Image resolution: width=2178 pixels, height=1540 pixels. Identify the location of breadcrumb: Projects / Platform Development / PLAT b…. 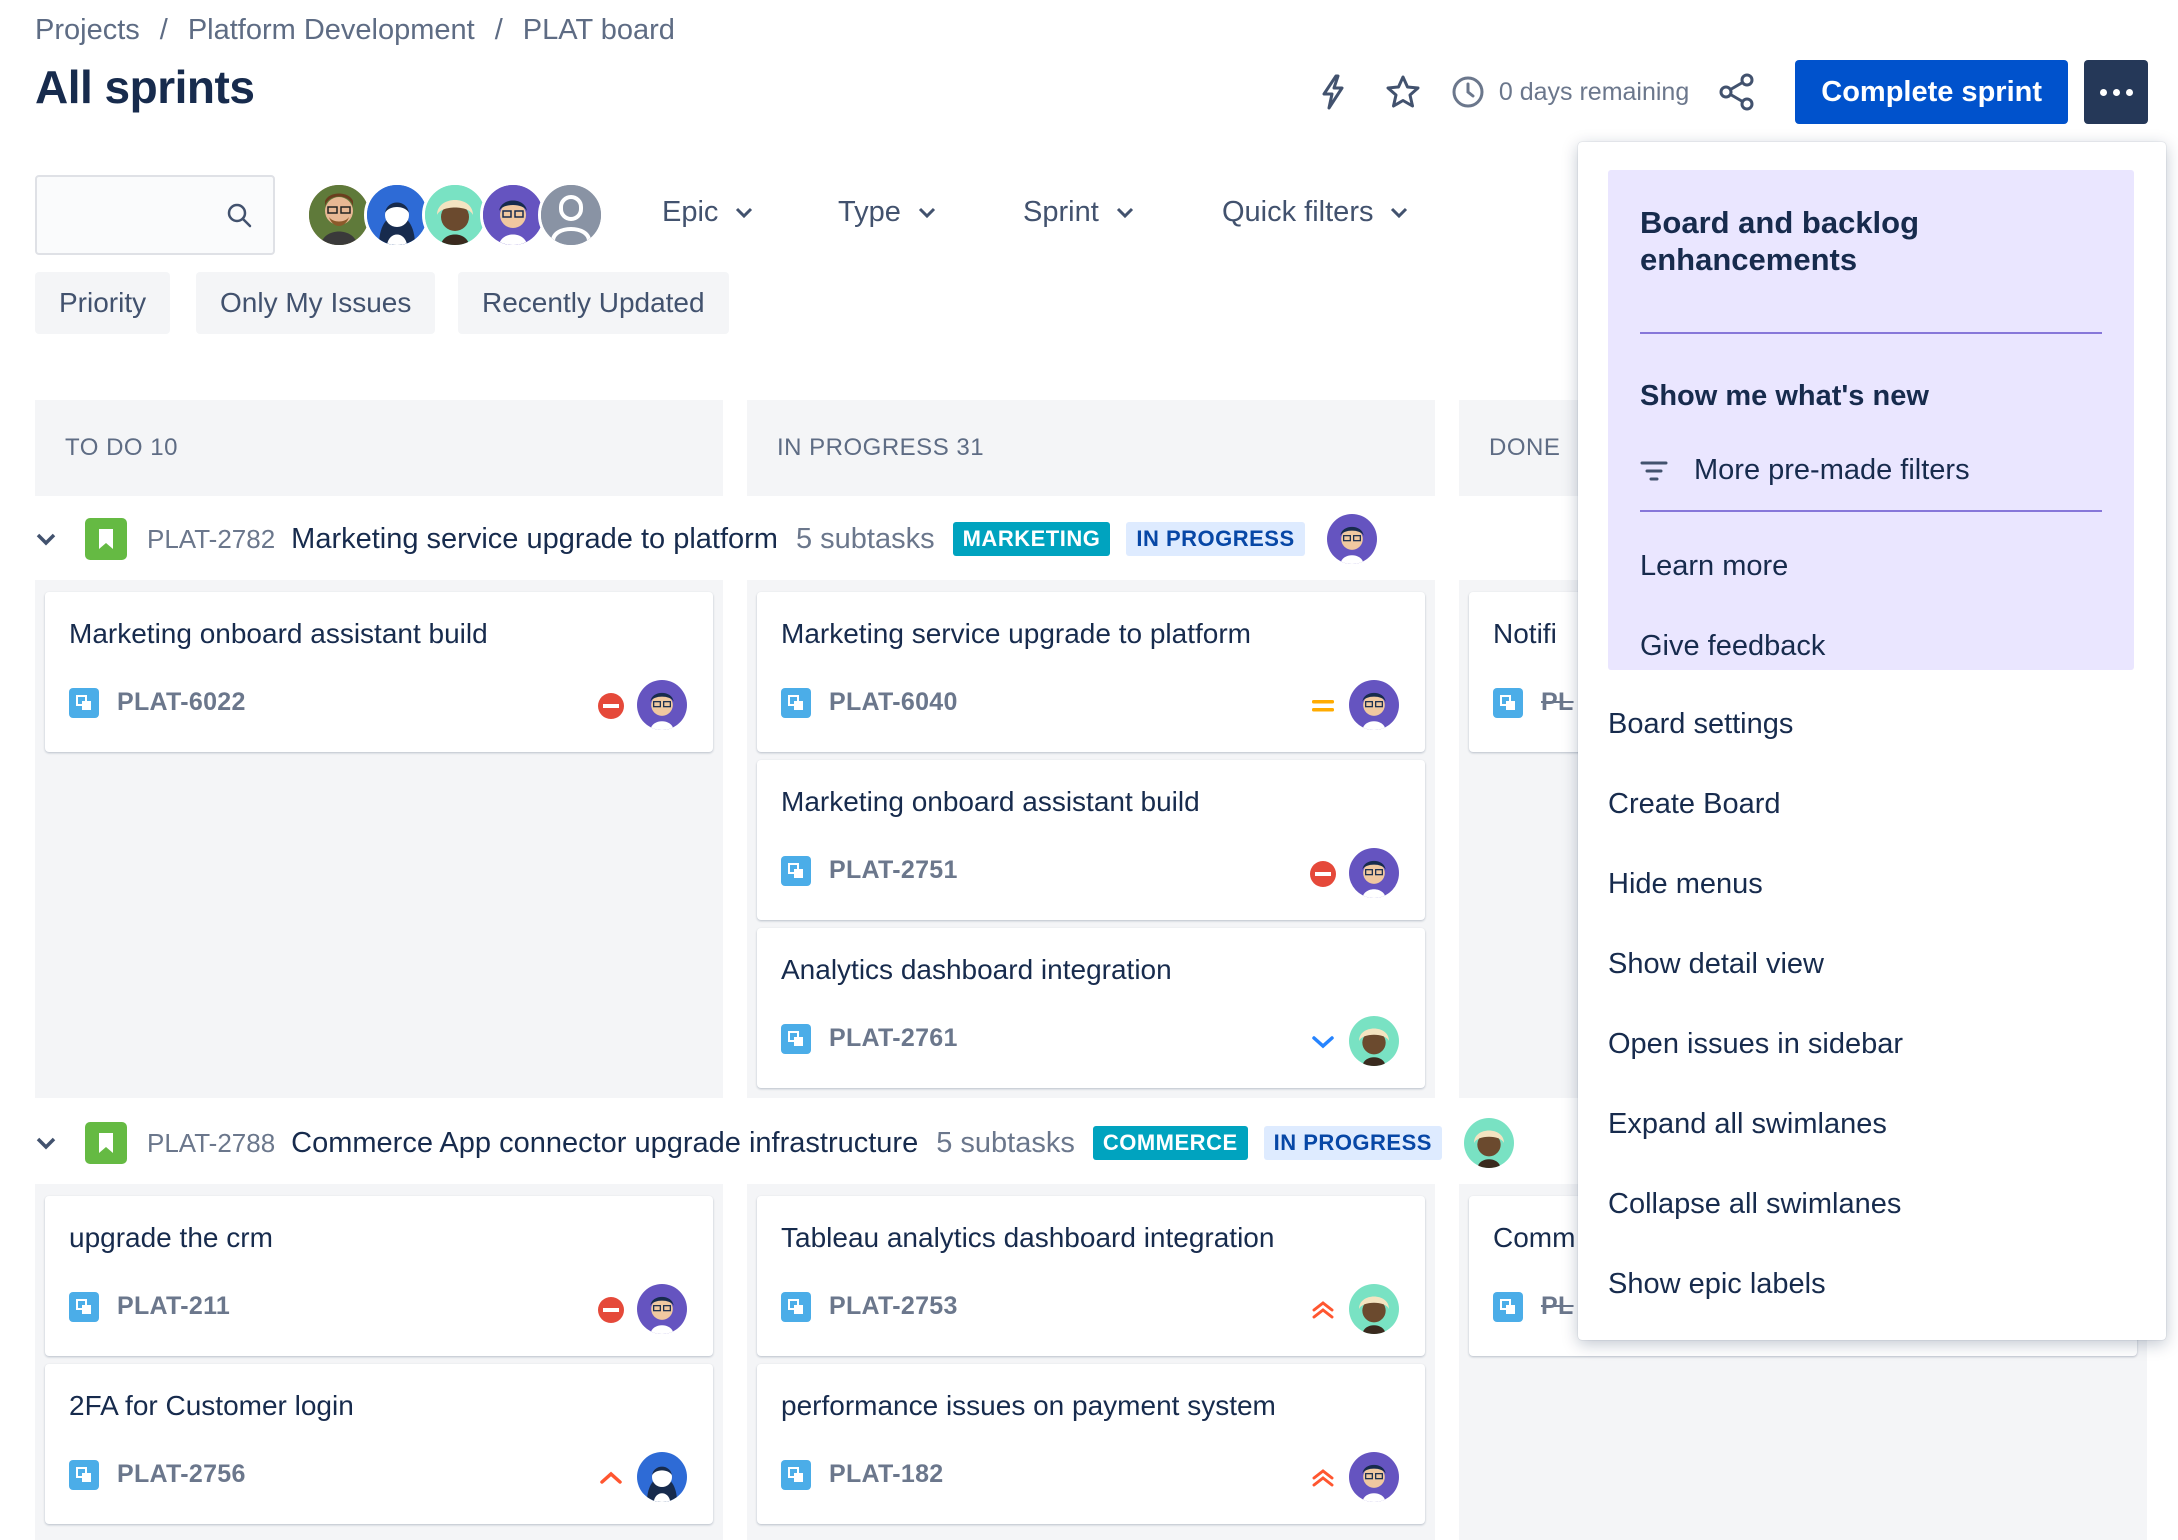
(355, 30).